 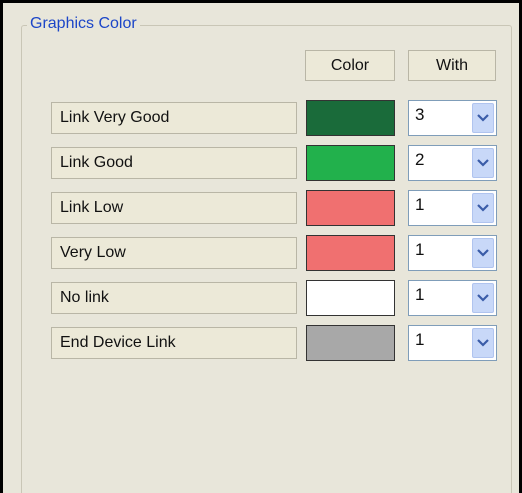 What do you see at coordinates (174, 298) in the screenshot?
I see `row-label-no-link: No link` at bounding box center [174, 298].